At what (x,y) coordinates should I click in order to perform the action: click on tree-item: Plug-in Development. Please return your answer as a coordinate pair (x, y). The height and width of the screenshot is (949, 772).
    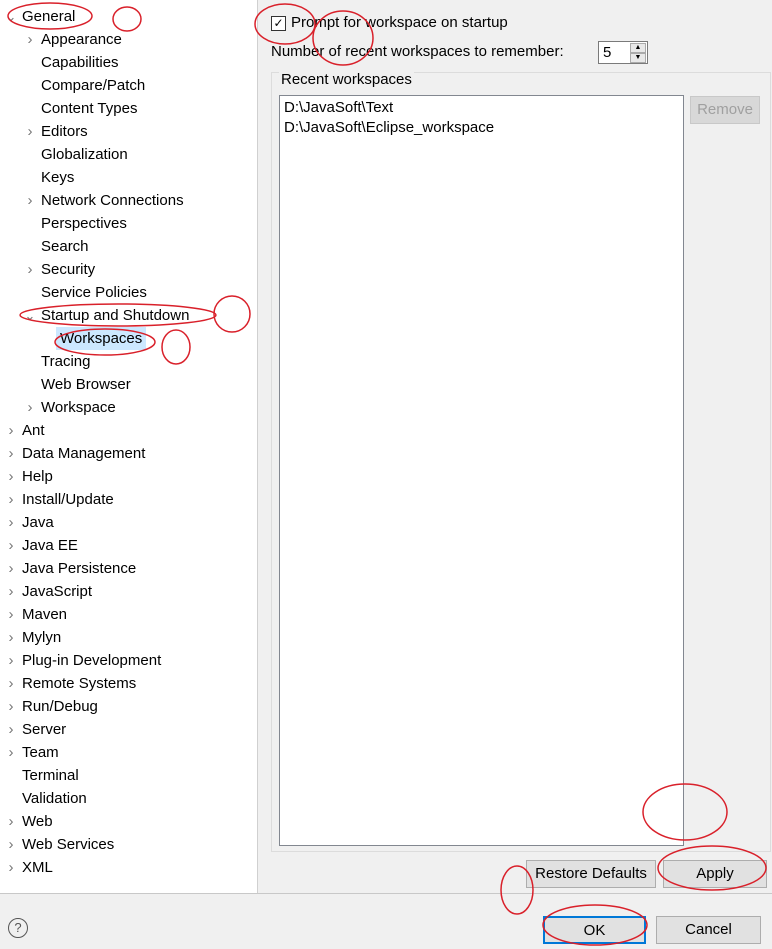
    Looking at the image, I should click on (91, 660).